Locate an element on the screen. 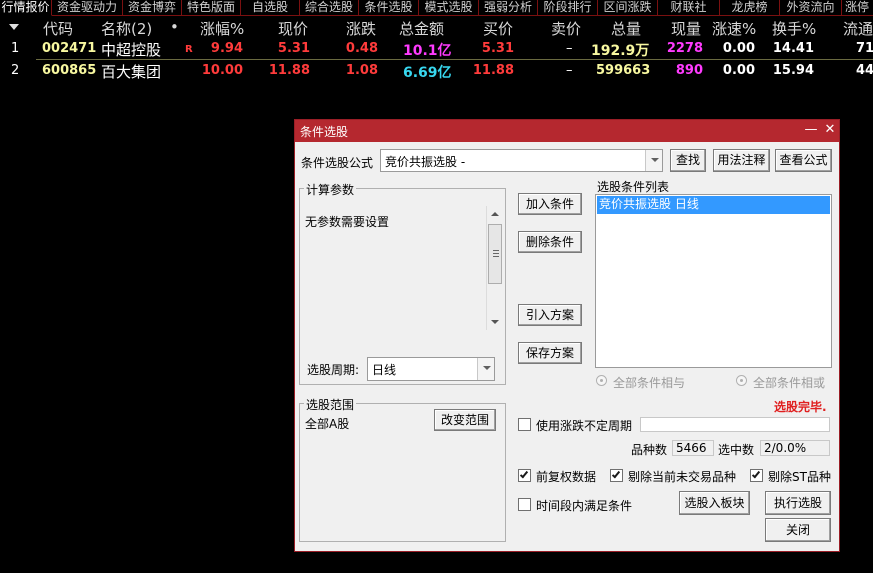  execute-button: 执行选股 is located at coordinates (798, 503).